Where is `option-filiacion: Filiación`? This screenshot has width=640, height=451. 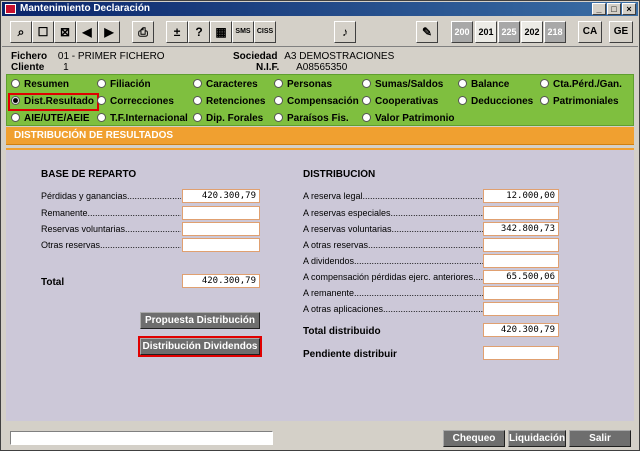 option-filiacion: Filiación is located at coordinates (124, 85).